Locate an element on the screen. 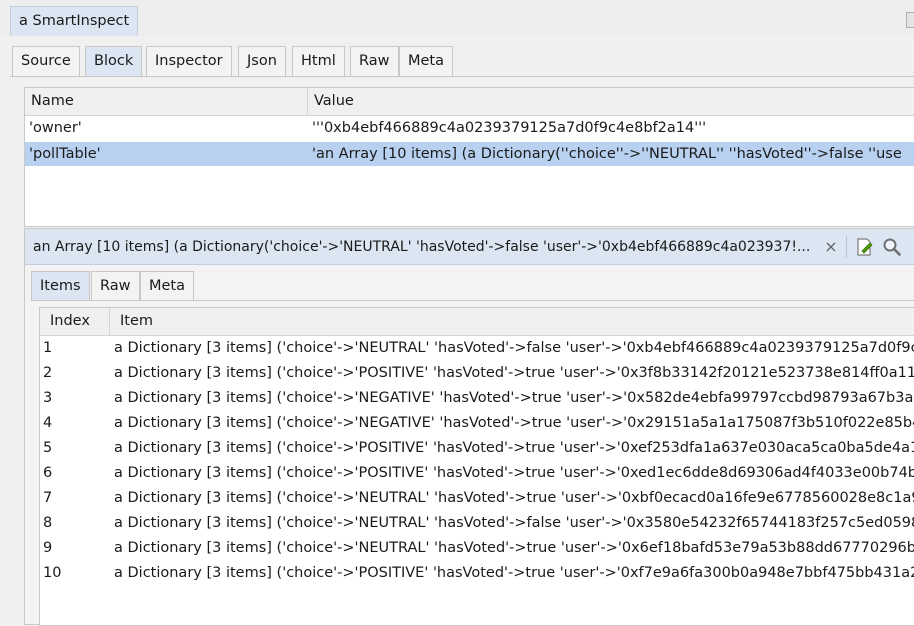 The width and height of the screenshot is (914, 626). subtabs-divider is located at coordinates (472, 300).